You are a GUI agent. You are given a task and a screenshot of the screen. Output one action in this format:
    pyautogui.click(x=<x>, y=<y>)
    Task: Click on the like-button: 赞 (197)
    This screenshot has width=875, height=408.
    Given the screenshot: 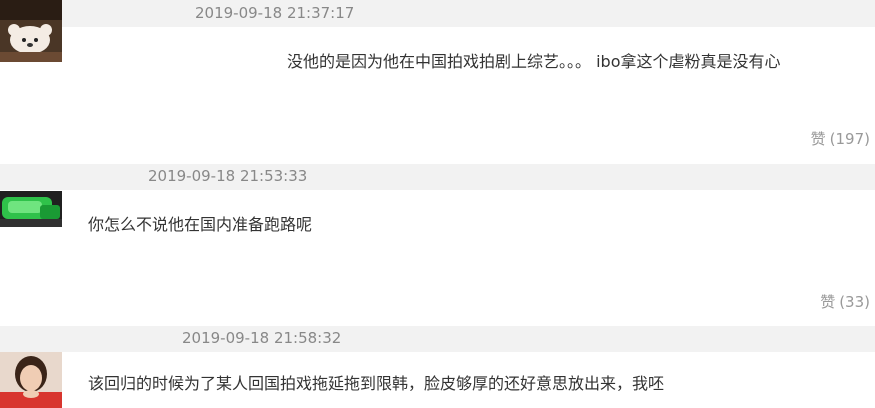 What is the action you would take?
    pyautogui.click(x=840, y=139)
    